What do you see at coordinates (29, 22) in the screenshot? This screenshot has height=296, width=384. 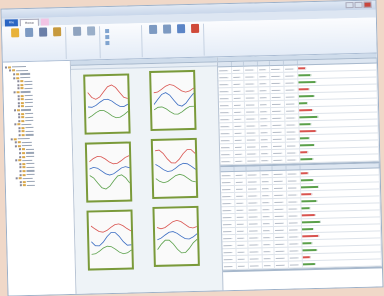 I see `ribbon-tab: Home` at bounding box center [29, 22].